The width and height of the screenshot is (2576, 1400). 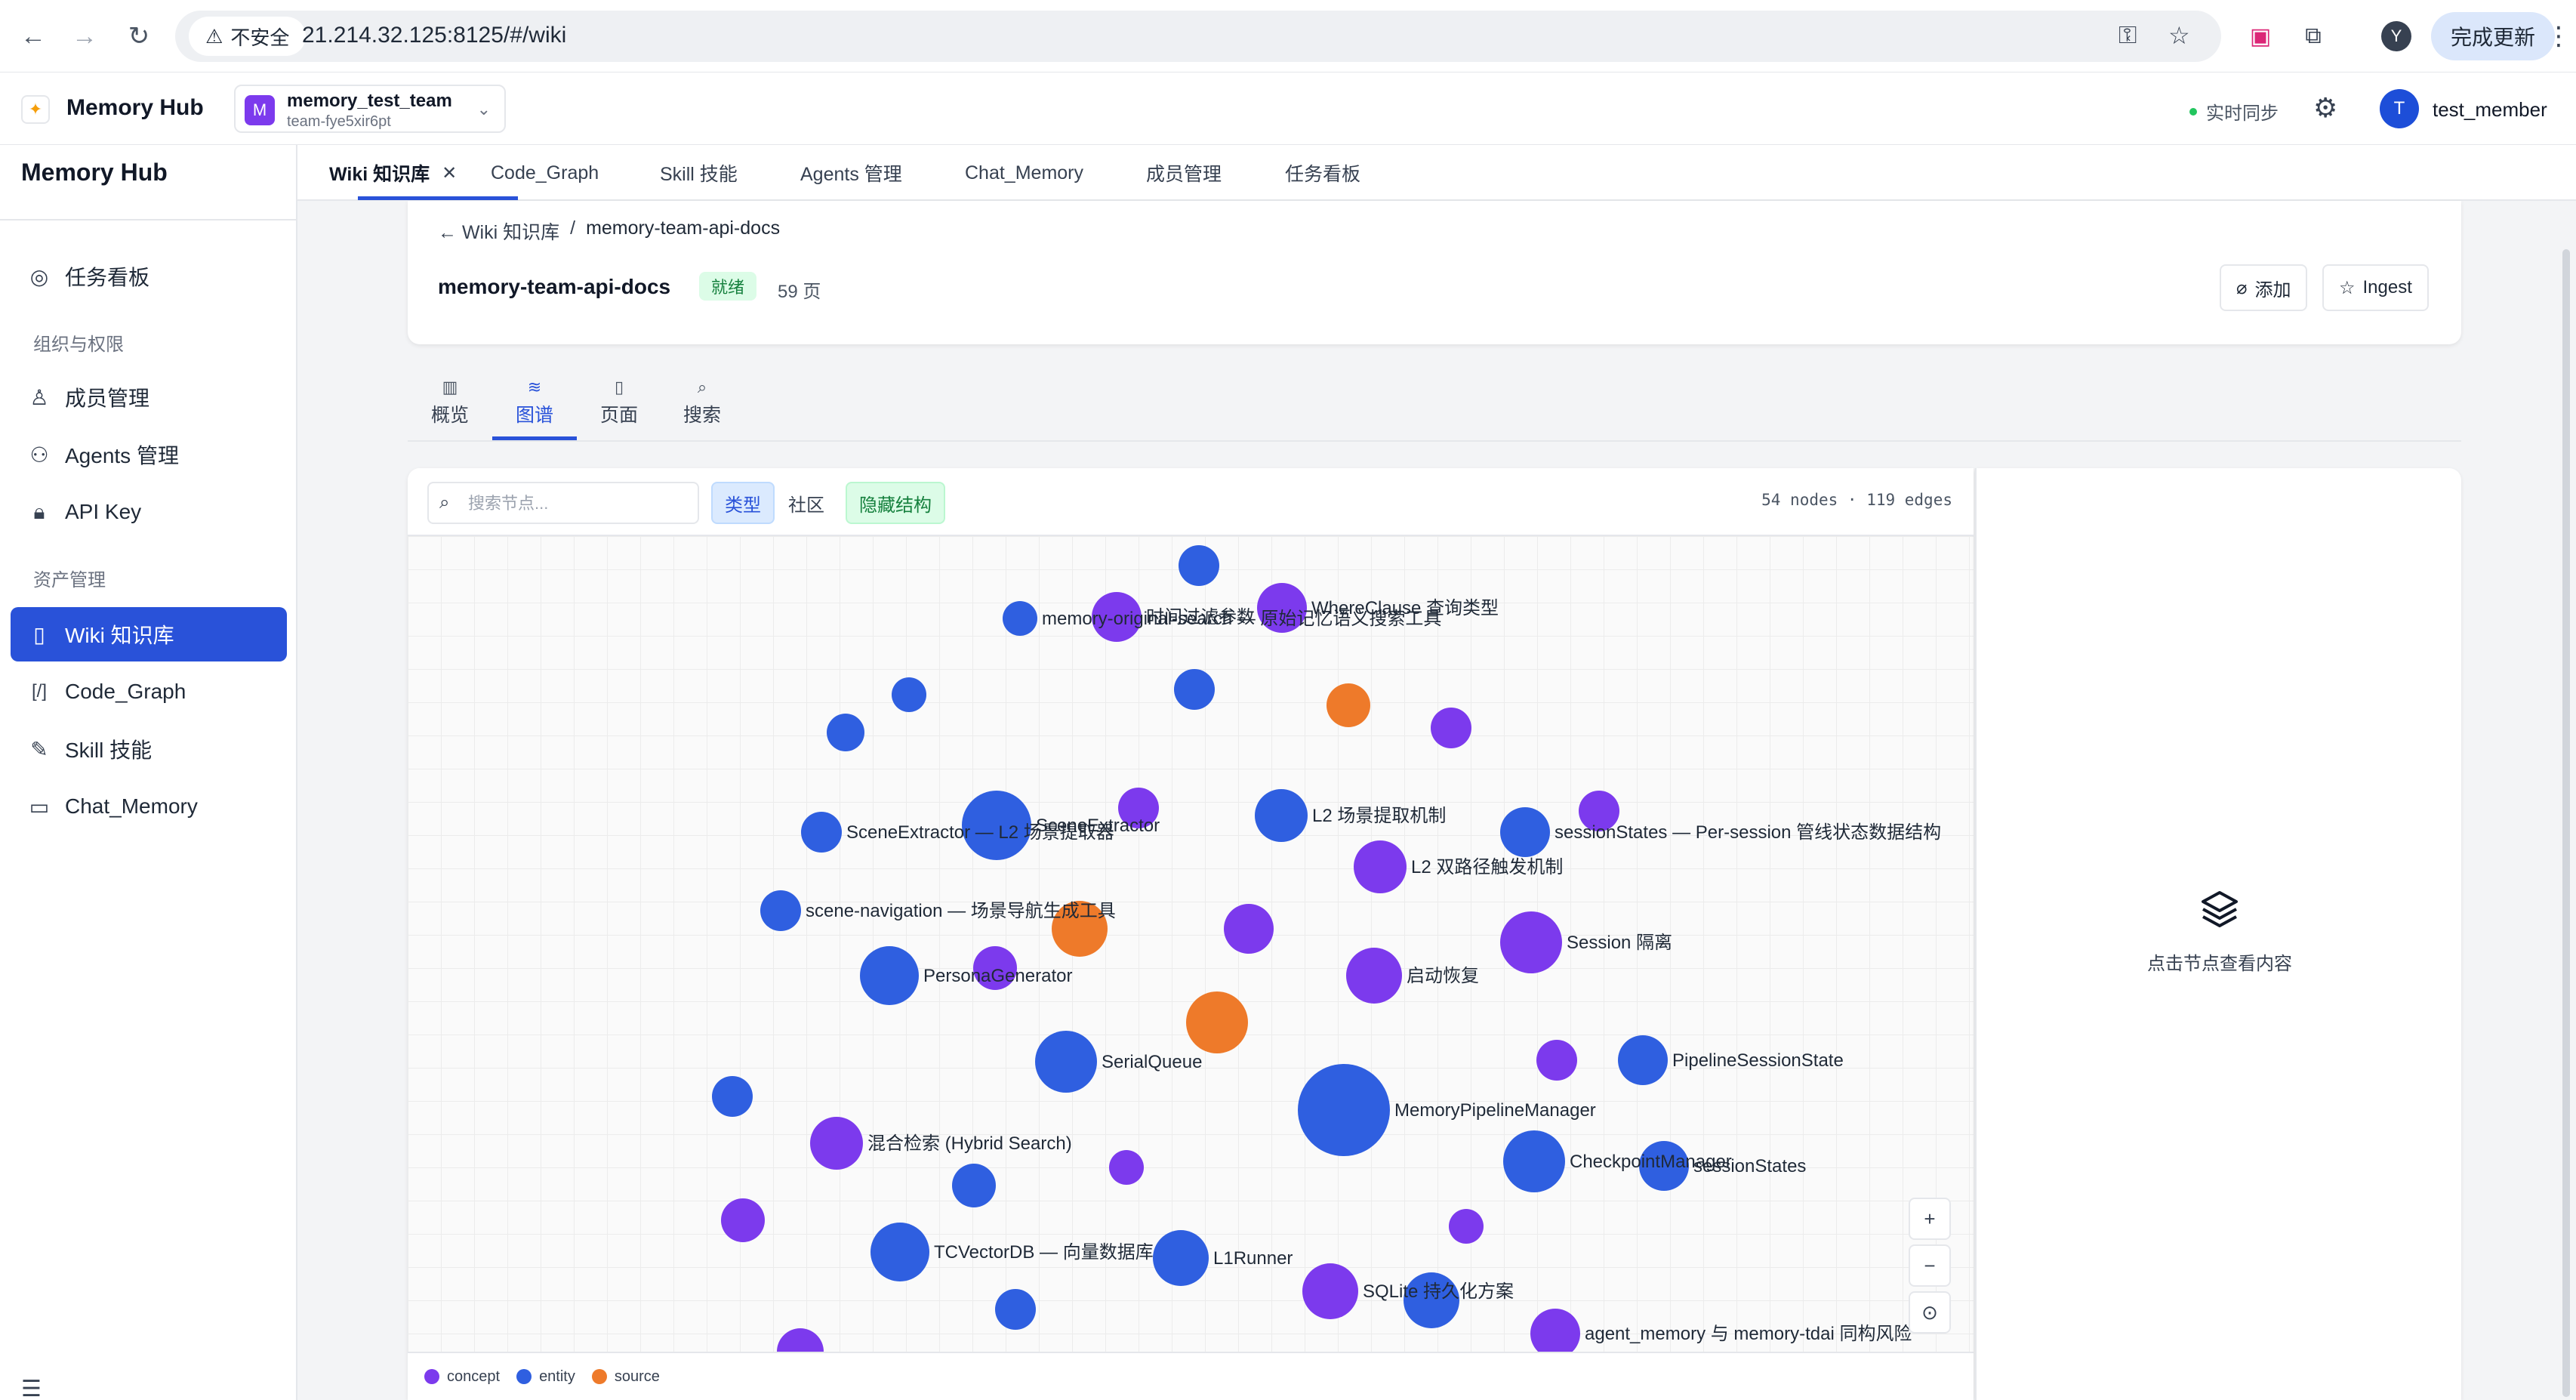 I want to click on key-icon: ⚿, so click(x=2127, y=35).